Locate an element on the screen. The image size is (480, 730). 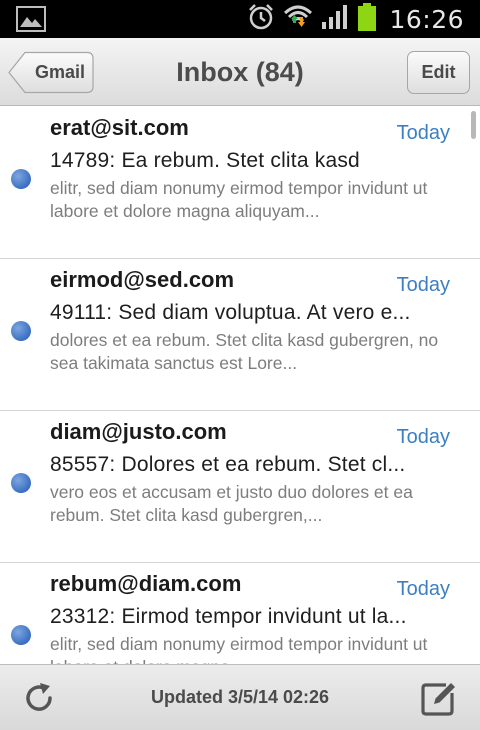
status-time: 16:26 is located at coordinates (426, 19).